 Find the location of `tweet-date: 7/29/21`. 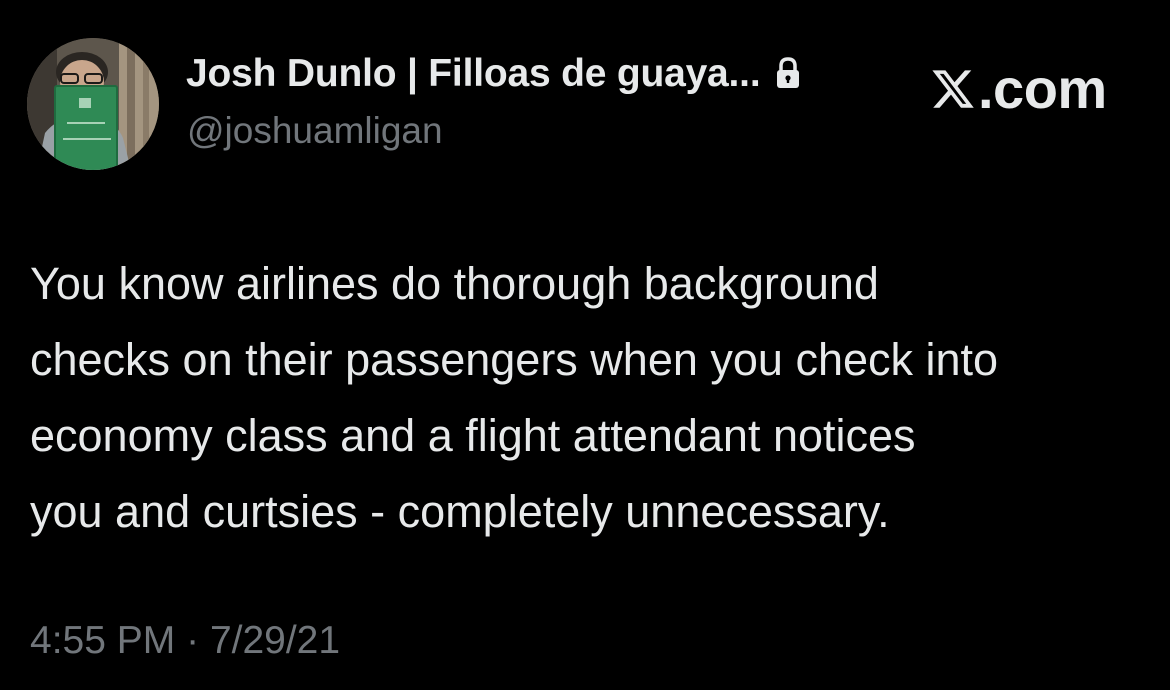

tweet-date: 7/29/21 is located at coordinates (275, 640).